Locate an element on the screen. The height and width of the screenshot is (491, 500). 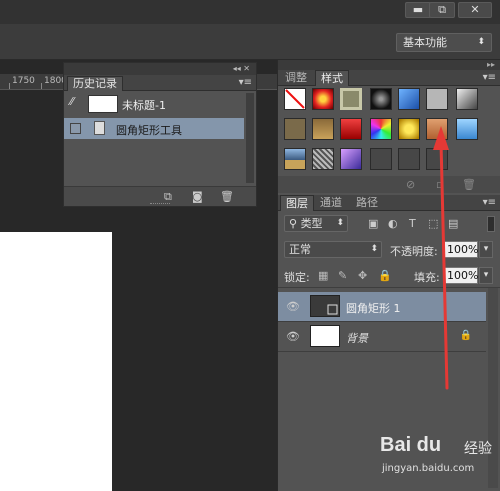
watermark-logo: Bai du is located at coordinates (411, 445).